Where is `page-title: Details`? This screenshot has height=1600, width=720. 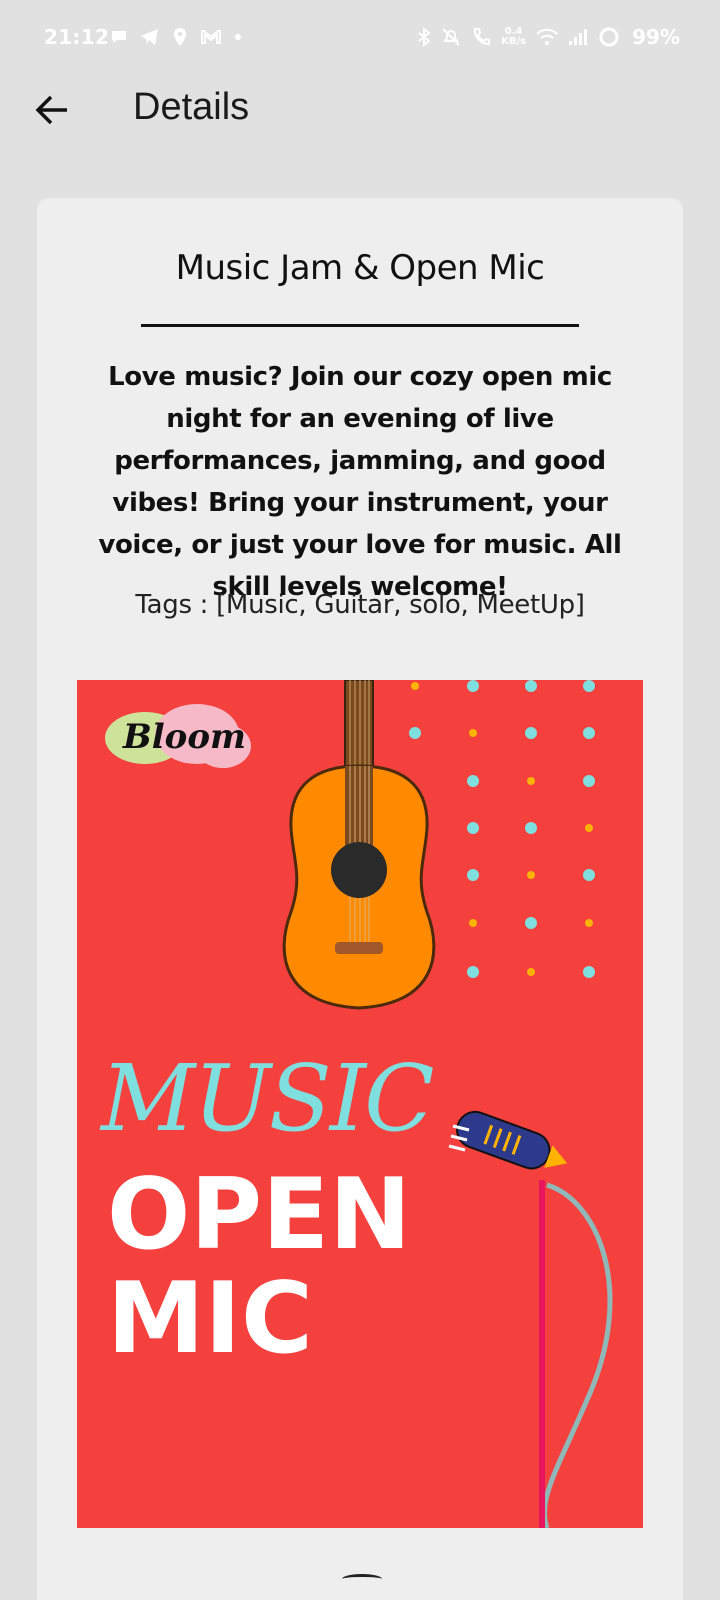 page-title: Details is located at coordinates (191, 107).